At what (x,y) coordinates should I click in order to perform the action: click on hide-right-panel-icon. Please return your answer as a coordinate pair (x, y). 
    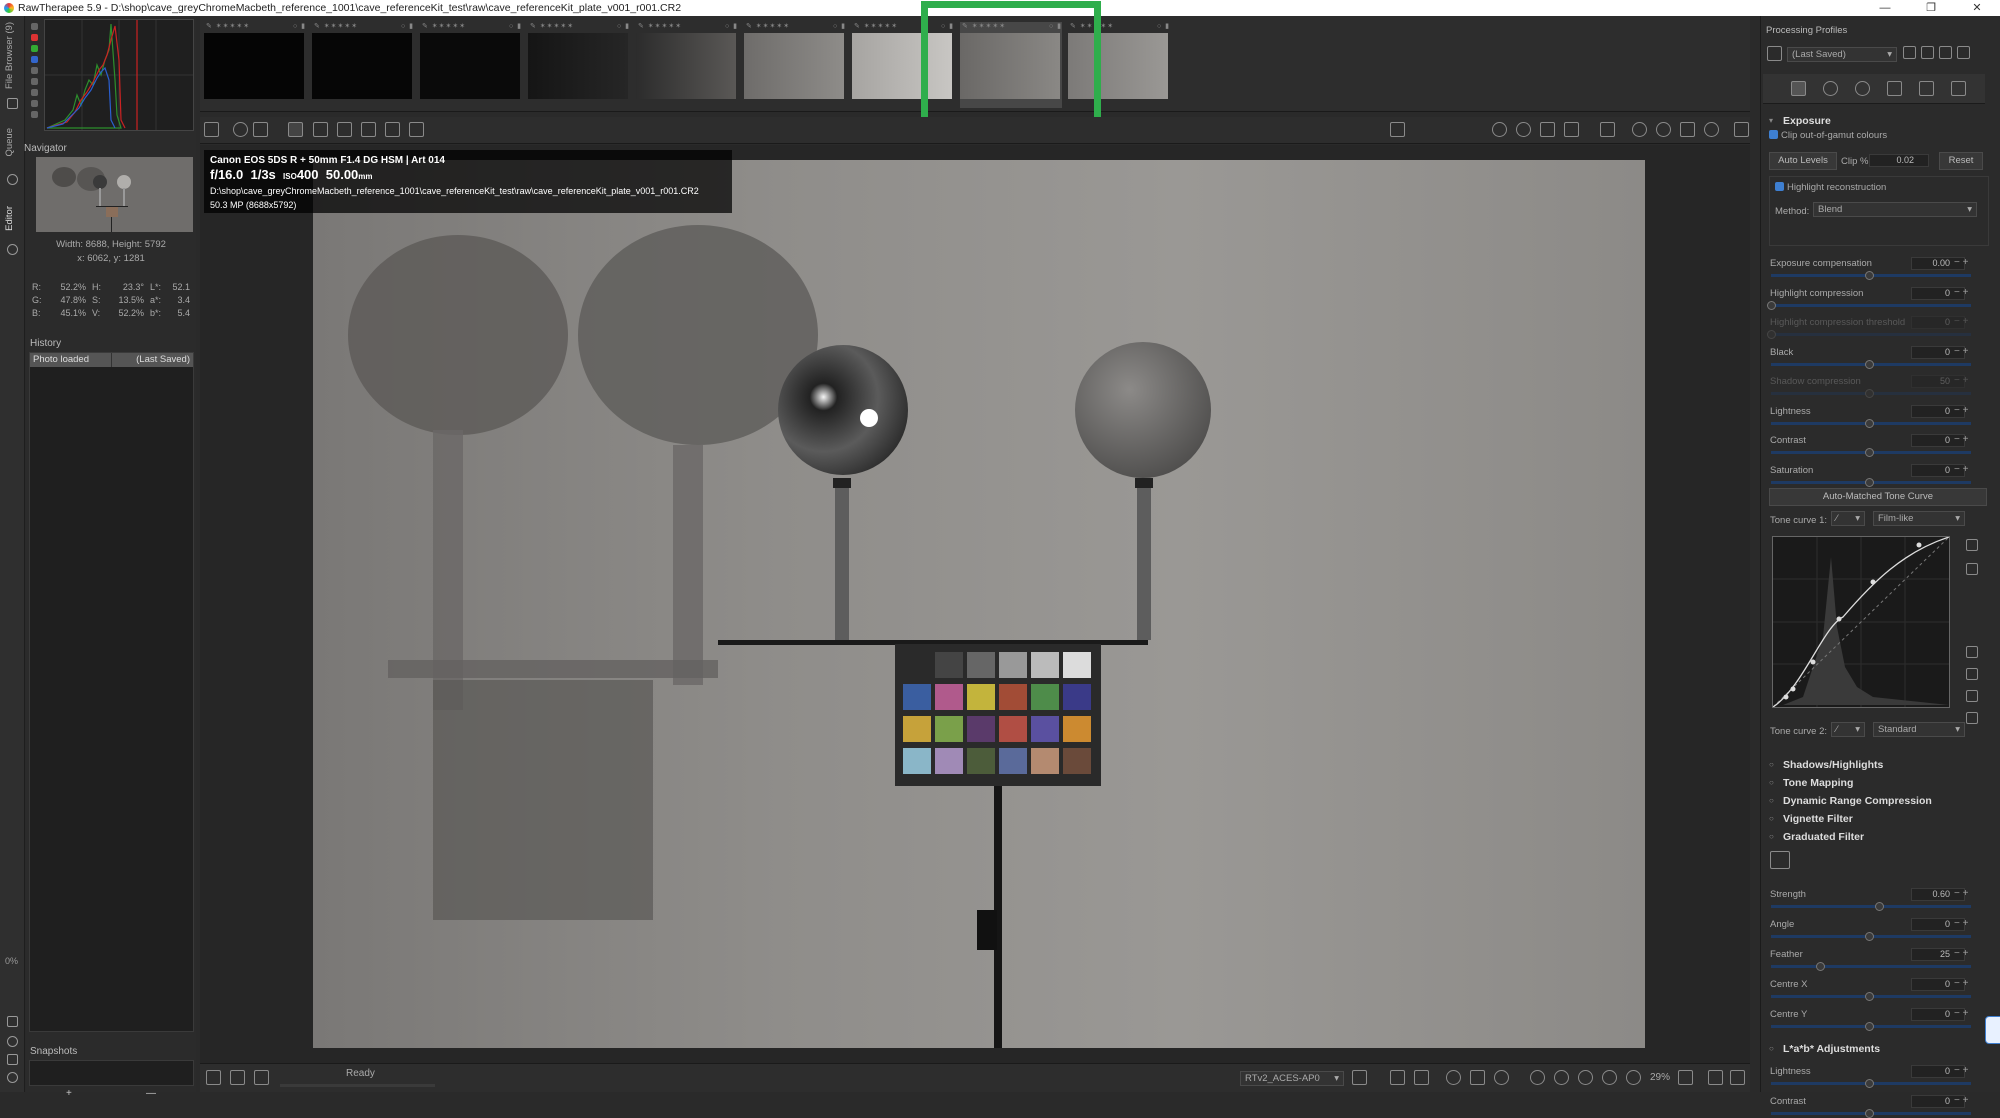
    Looking at the image, I should click on (1741, 129).